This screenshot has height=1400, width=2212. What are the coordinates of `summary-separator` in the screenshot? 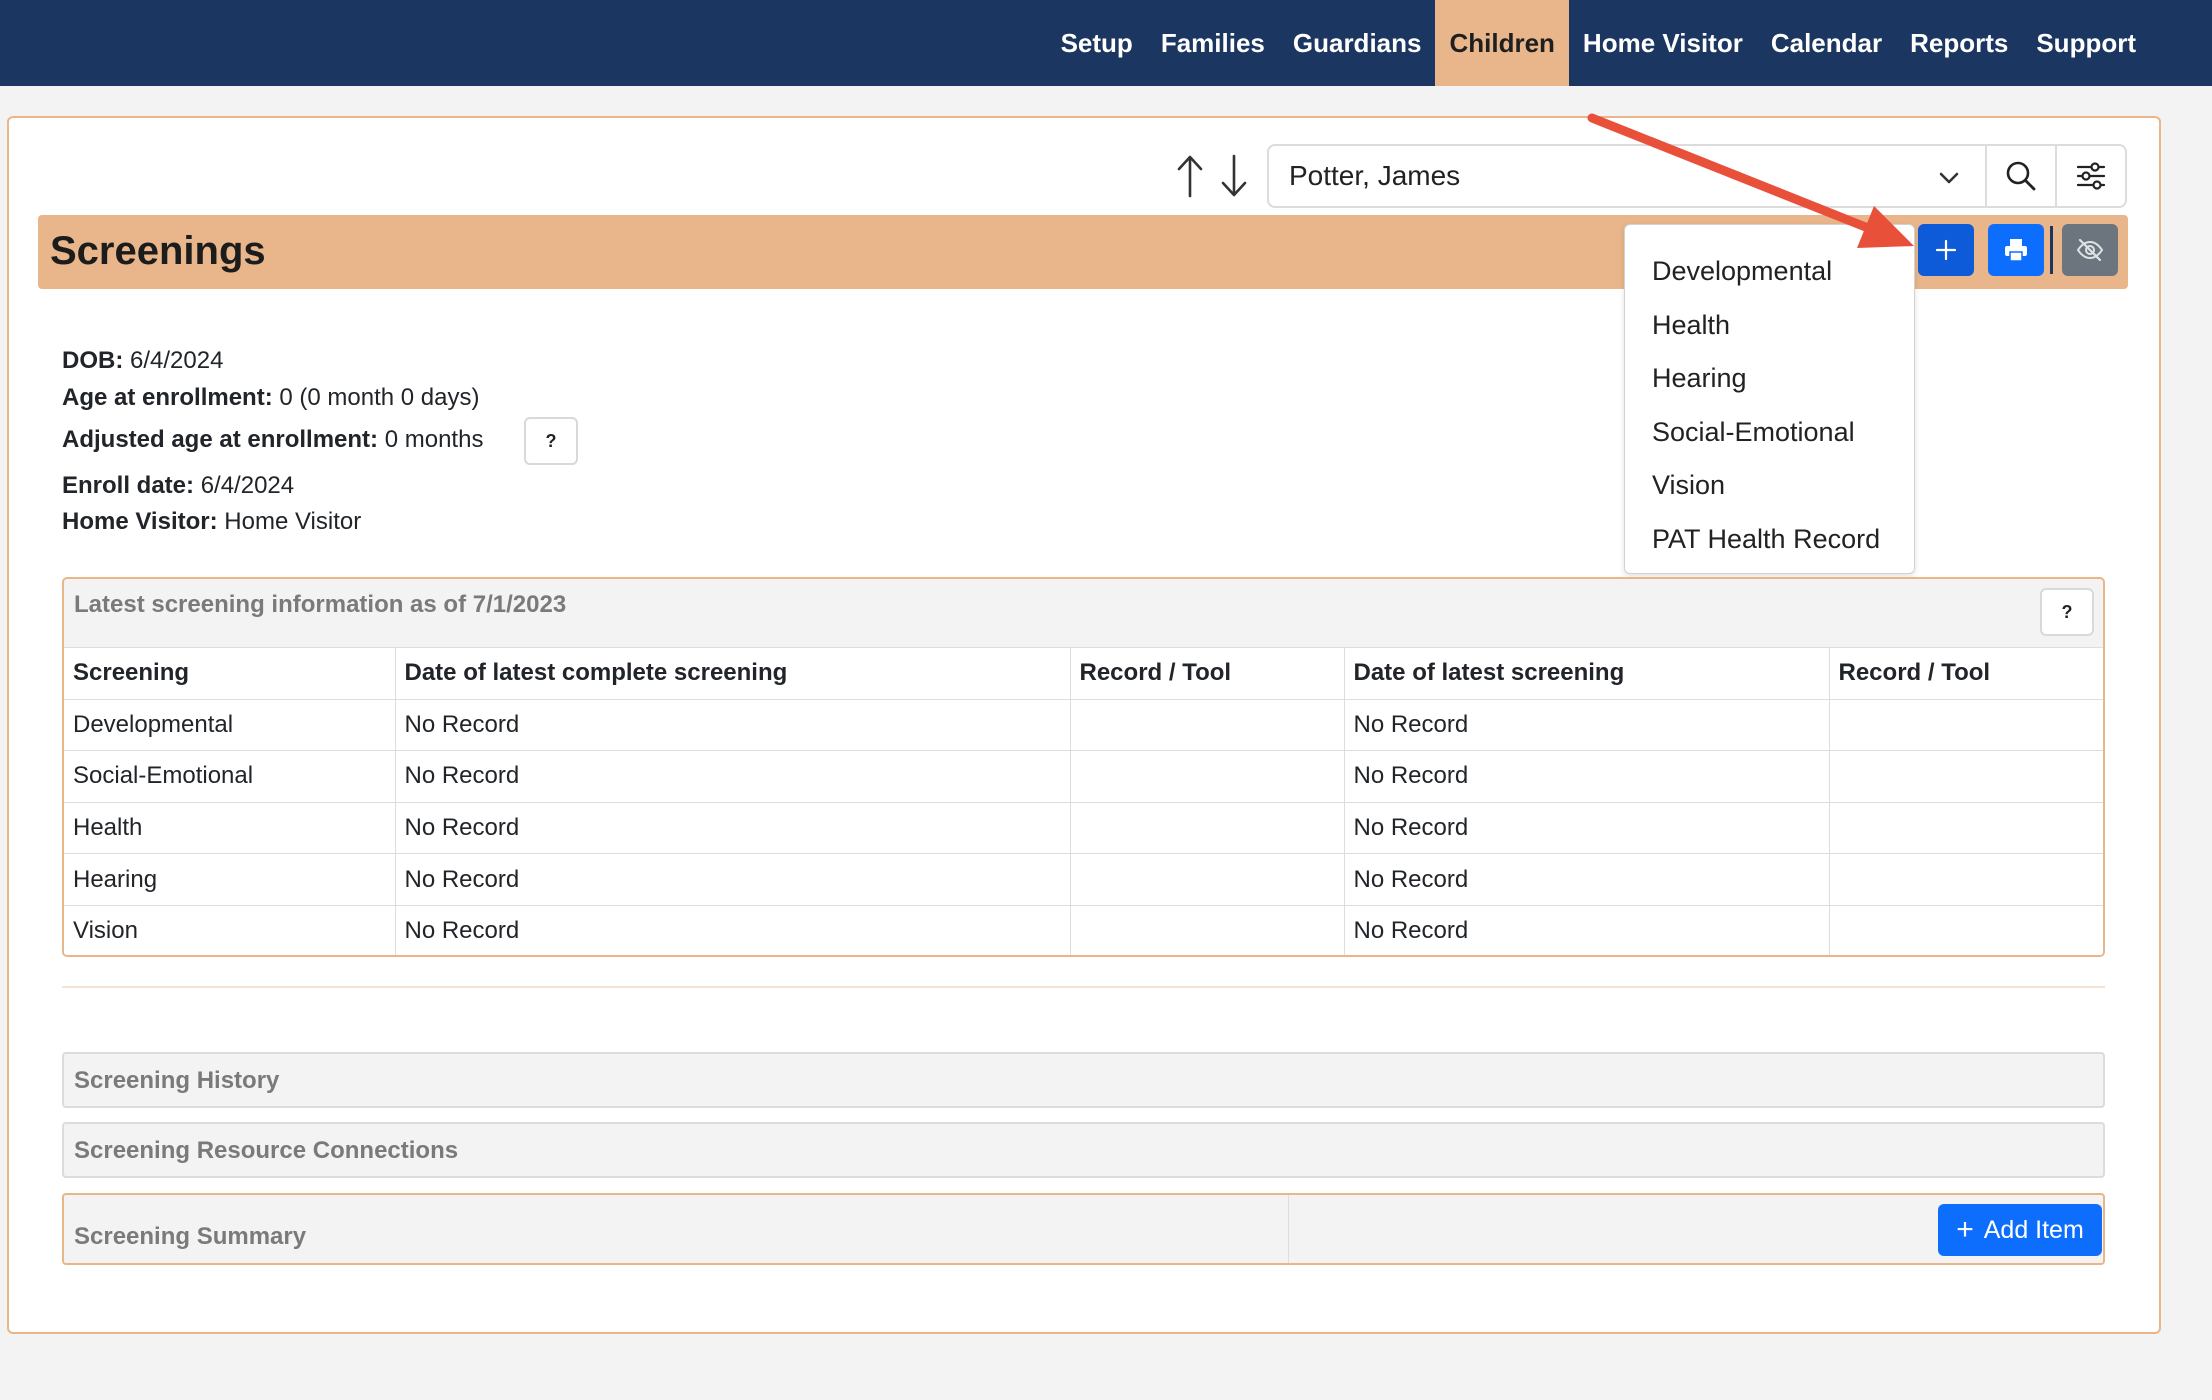 It's located at (1288, 1229).